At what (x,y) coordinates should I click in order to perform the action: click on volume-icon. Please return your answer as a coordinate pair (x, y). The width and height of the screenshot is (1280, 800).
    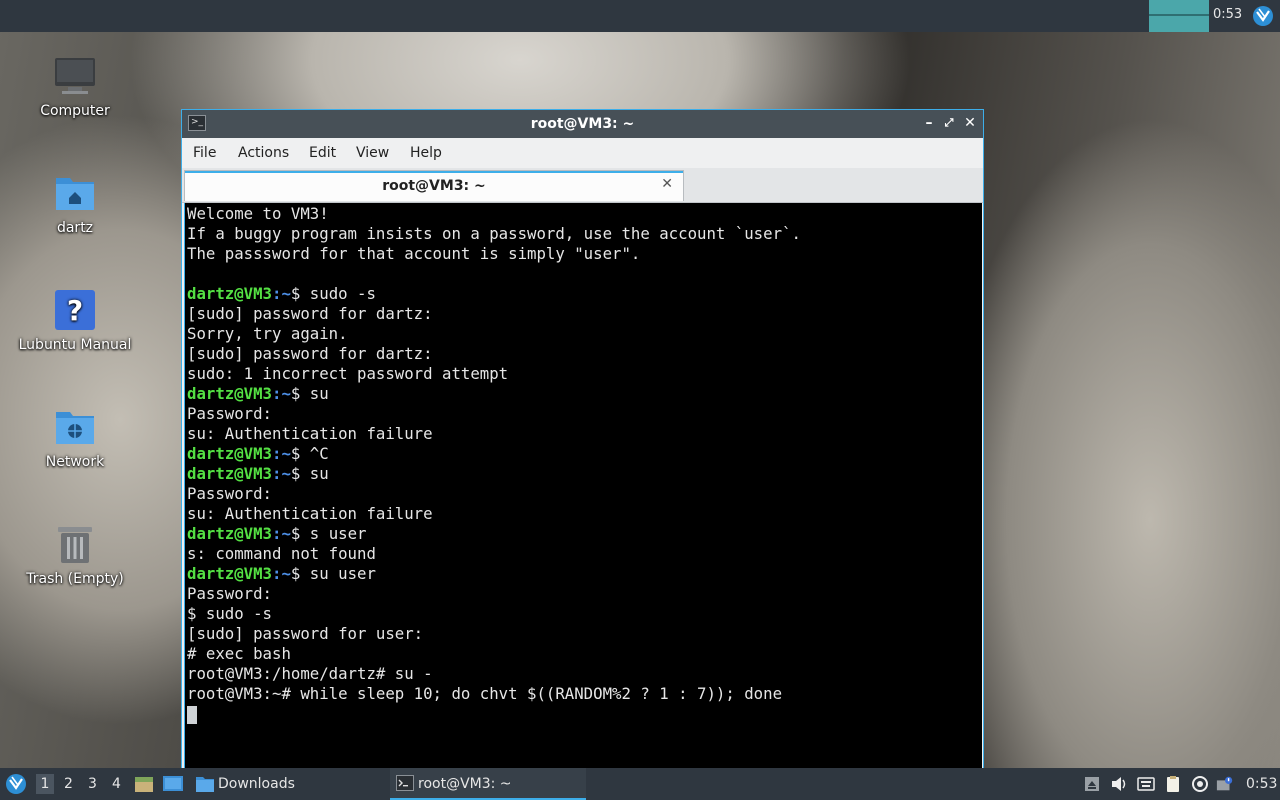
    Looking at the image, I should click on (1119, 784).